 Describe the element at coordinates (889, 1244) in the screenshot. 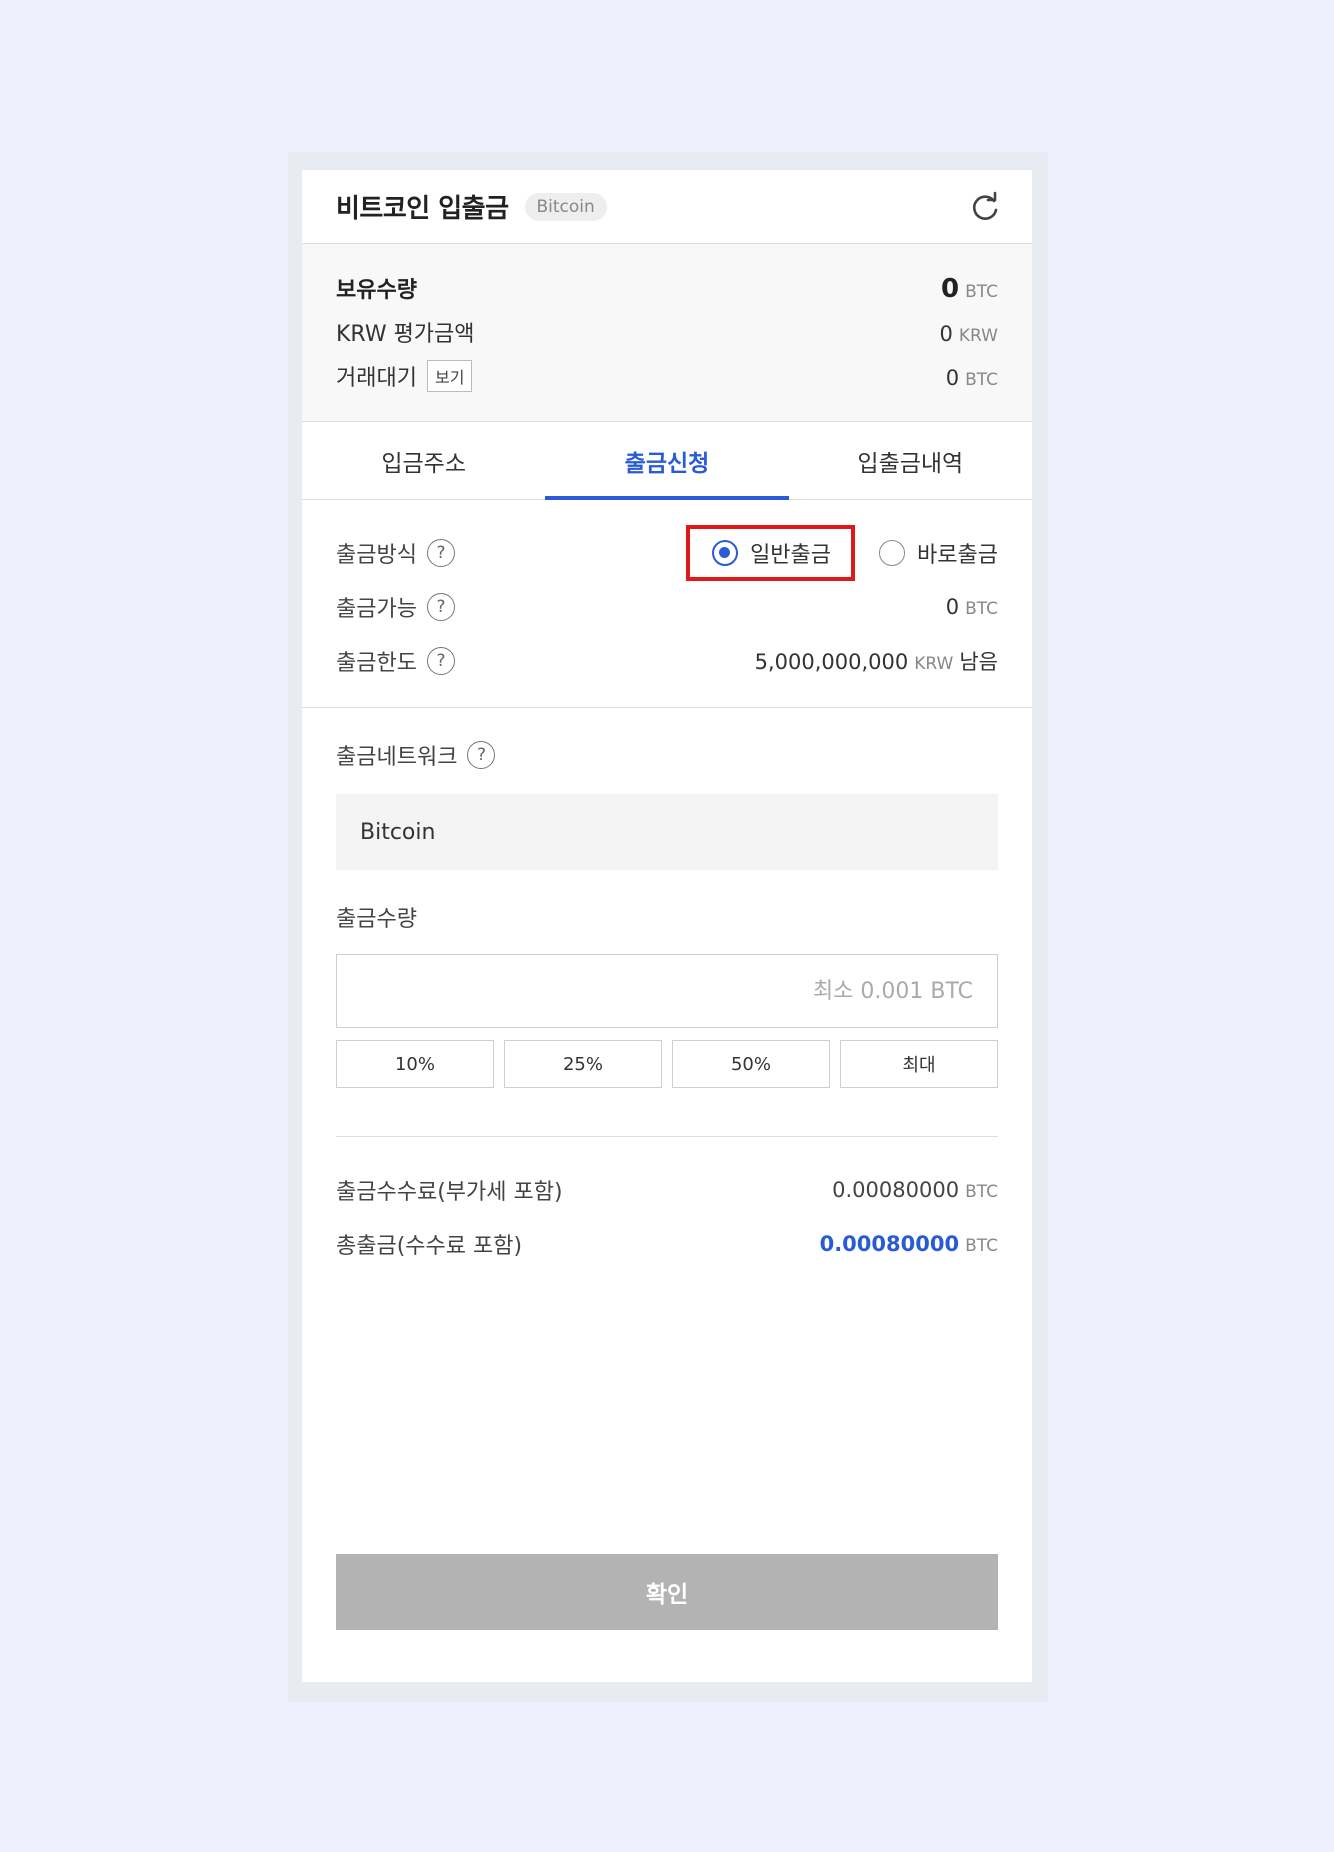

I see `total-value: 0.00080000` at that location.